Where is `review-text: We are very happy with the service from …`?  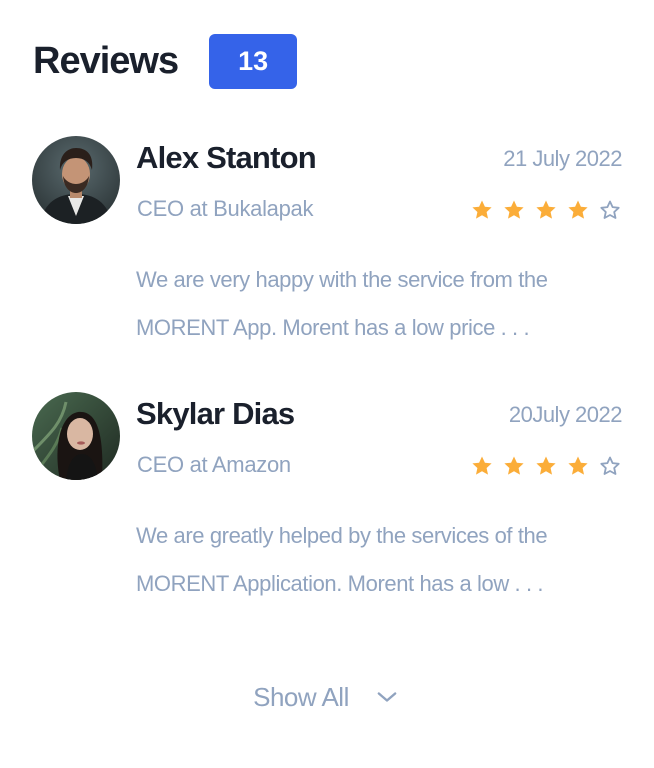 review-text: We are very happy with the service from … is located at coordinates (342, 303).